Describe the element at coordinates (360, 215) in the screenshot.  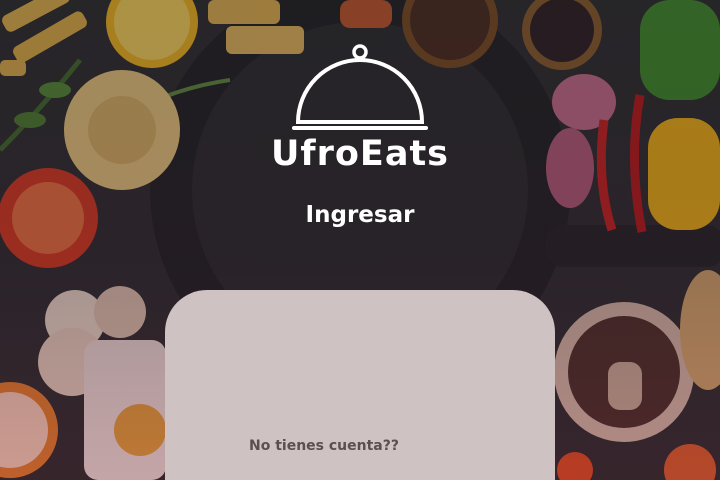
I see `login-heading: Ingresar` at that location.